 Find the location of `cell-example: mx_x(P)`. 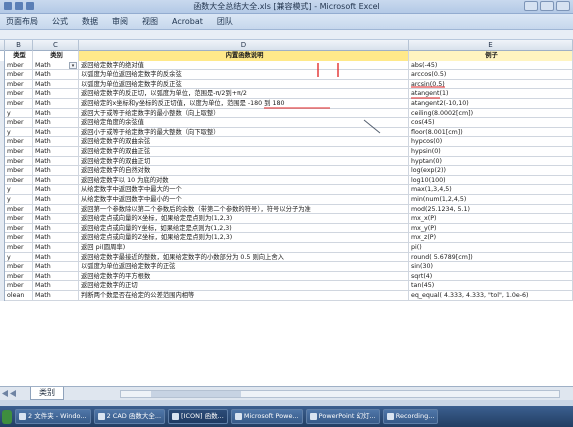

cell-example: mx_x(P) is located at coordinates (491, 219).